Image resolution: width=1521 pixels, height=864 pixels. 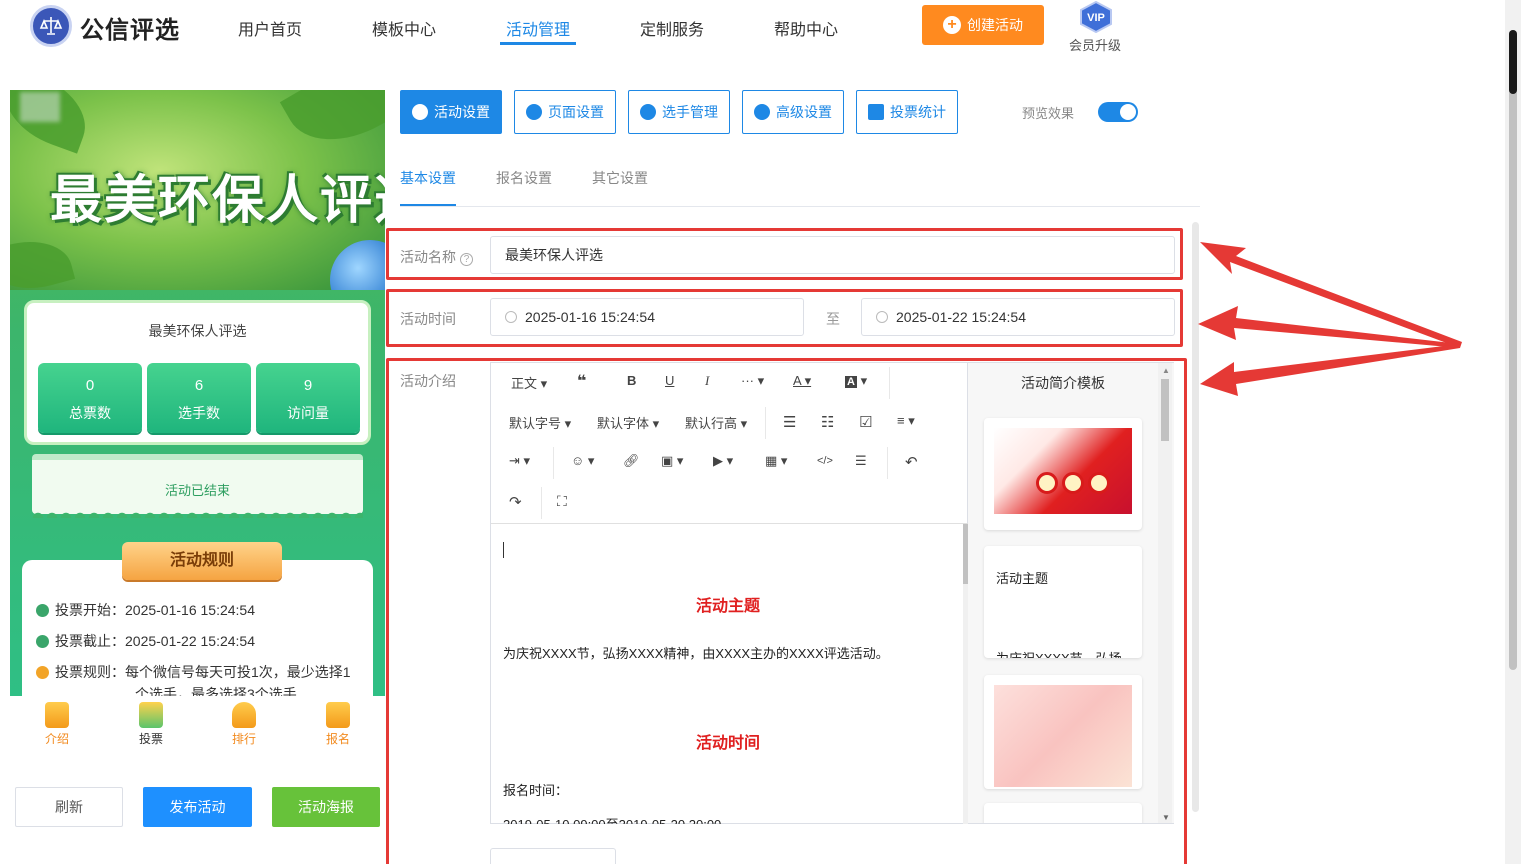 I want to click on template-card-2: 活动主题 为庆祝XXXX节，弘扬, so click(x=1063, y=602).